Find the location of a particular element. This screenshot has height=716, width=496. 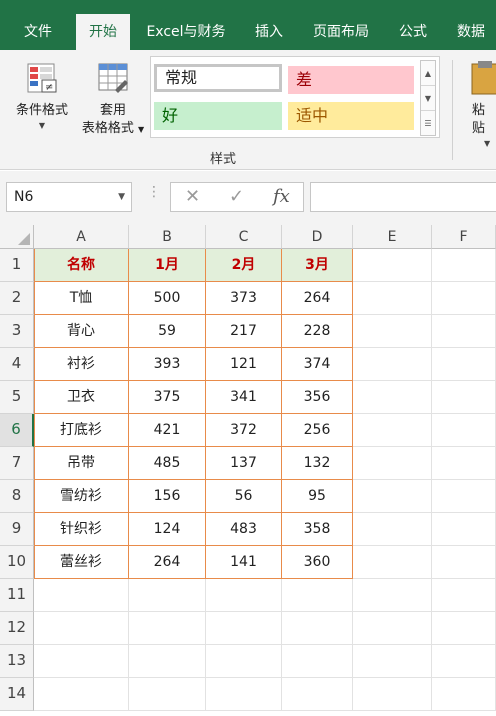

table-cell: 吊带 is located at coordinates (81, 463).